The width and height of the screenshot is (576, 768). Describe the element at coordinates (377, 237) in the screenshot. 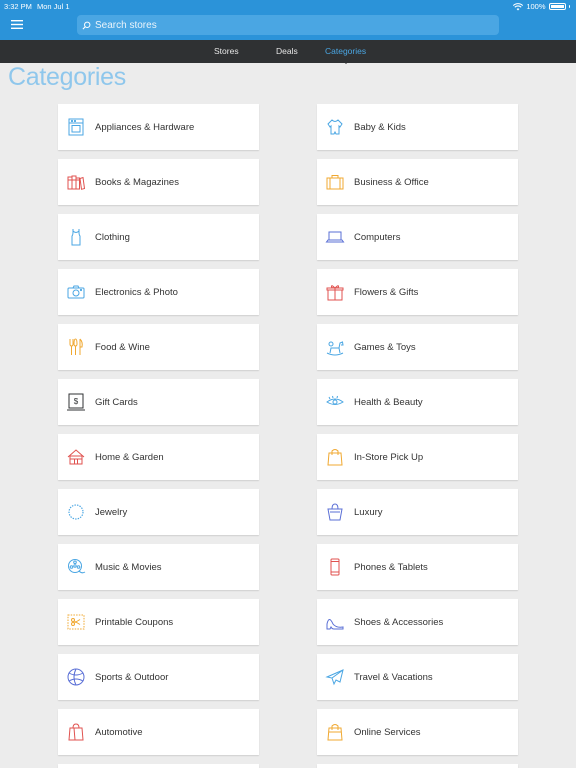

I see `category-label: Computers` at that location.